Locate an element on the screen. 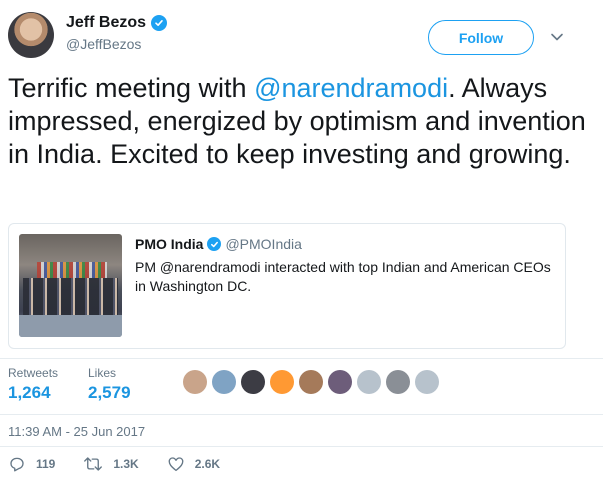 The height and width of the screenshot is (494, 603). tweet-header: Jeff Bezos @JeffBezos Follow is located at coordinates (301, 36).